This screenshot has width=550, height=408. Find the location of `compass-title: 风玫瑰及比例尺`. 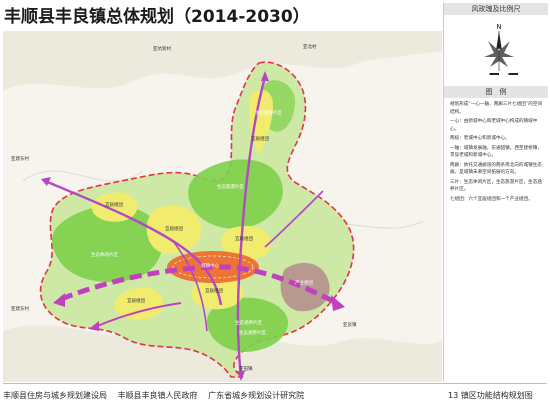

compass-title: 风玫瑰及比例尺 is located at coordinates (496, 9).